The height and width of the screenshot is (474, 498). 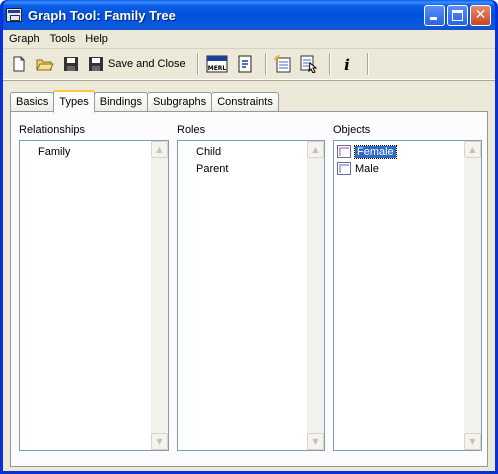 What do you see at coordinates (433, 18) in the screenshot?
I see `minimize-icon` at bounding box center [433, 18].